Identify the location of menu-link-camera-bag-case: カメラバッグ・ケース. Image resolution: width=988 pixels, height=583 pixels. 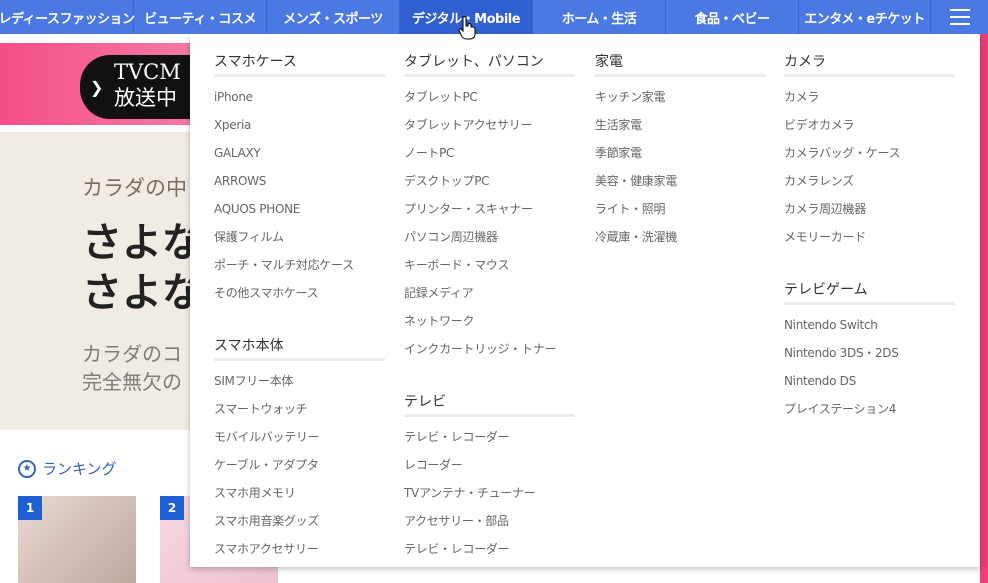
(869, 153).